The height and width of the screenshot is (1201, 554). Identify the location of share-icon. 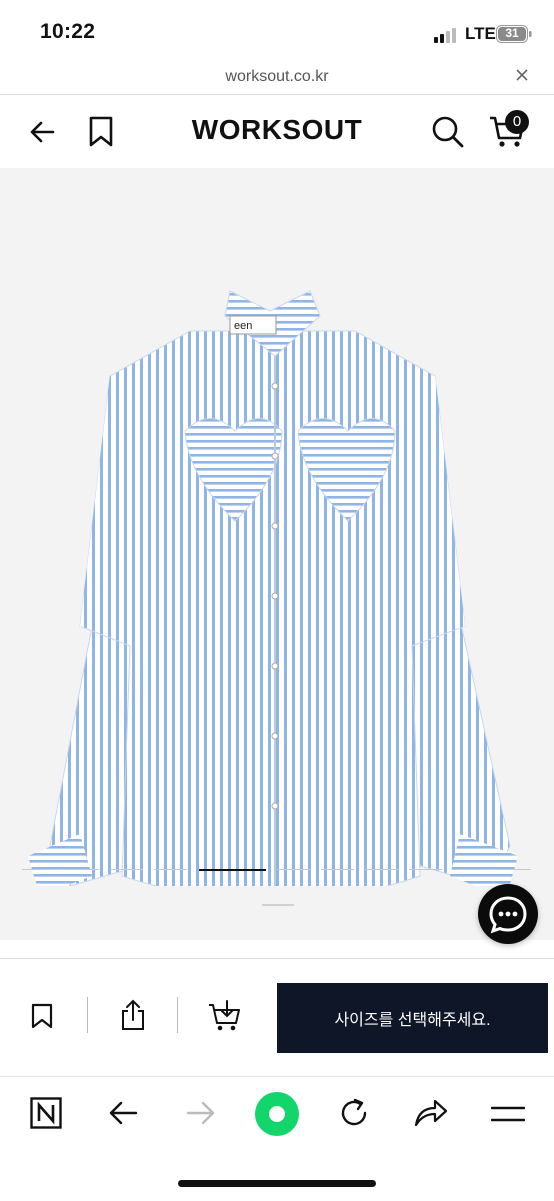
(133, 1015).